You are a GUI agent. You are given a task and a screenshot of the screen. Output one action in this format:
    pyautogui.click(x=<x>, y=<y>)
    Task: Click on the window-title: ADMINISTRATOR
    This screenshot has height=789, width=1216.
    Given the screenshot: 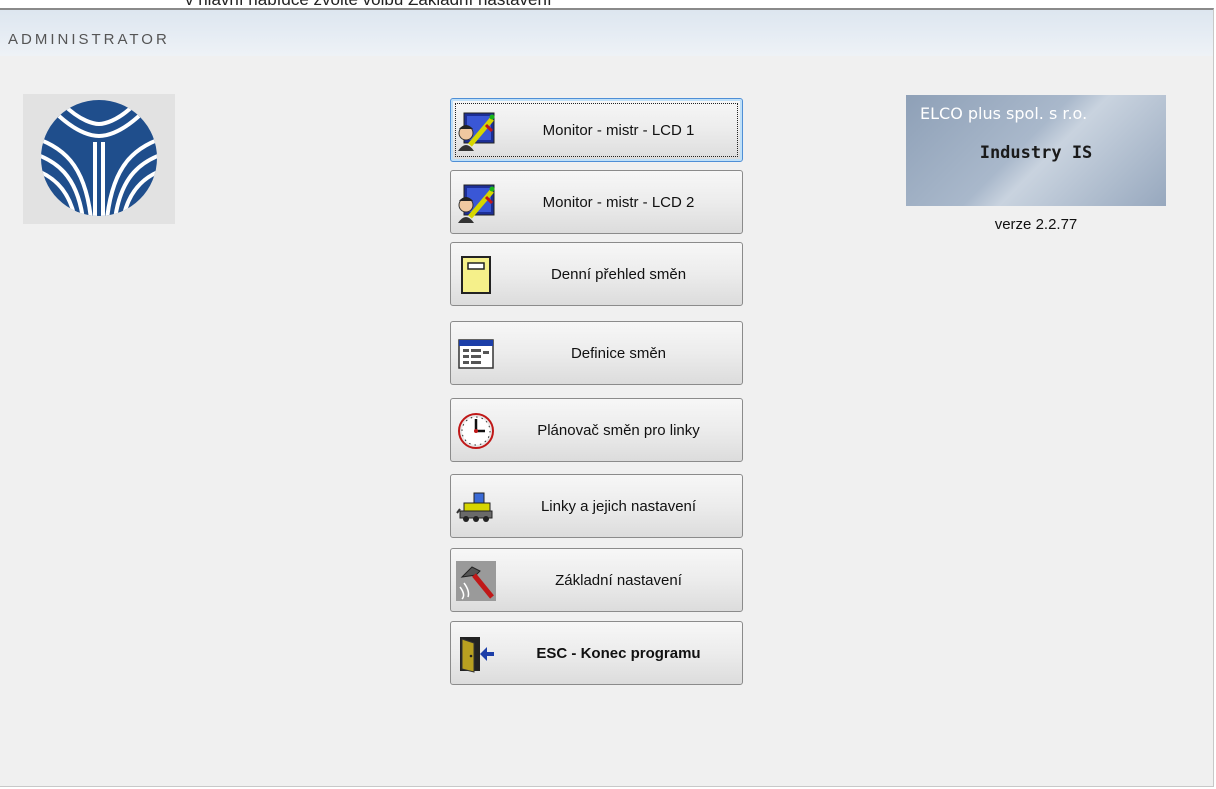 What is the action you would take?
    pyautogui.click(x=89, y=39)
    